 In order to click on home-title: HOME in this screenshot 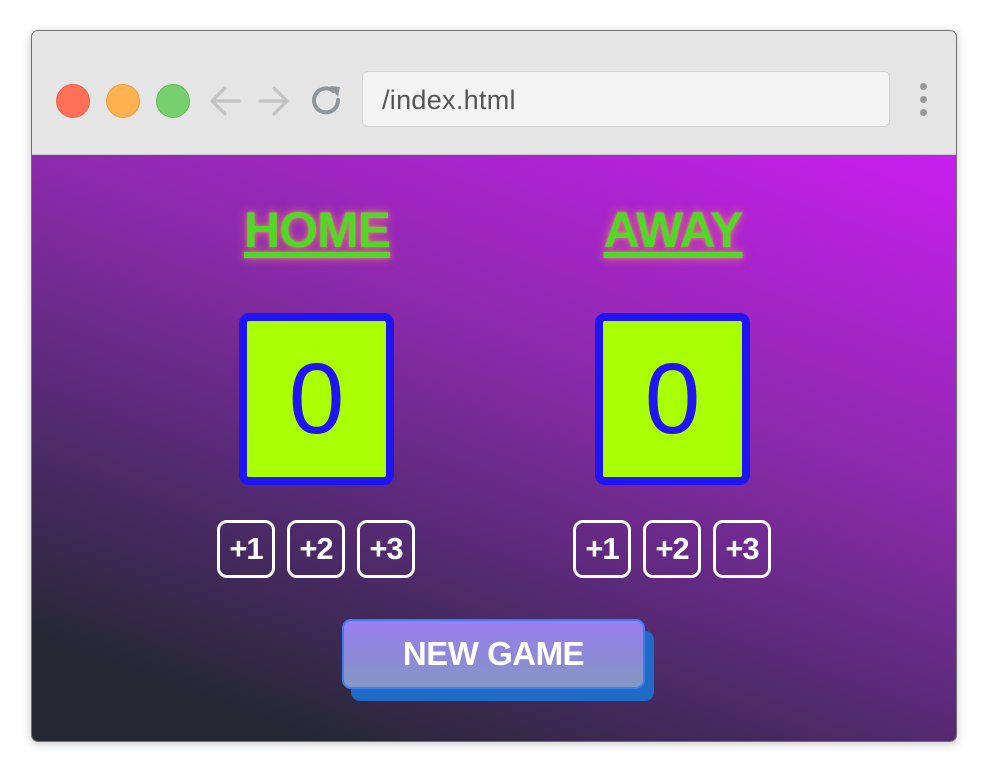, I will do `click(317, 230)`.